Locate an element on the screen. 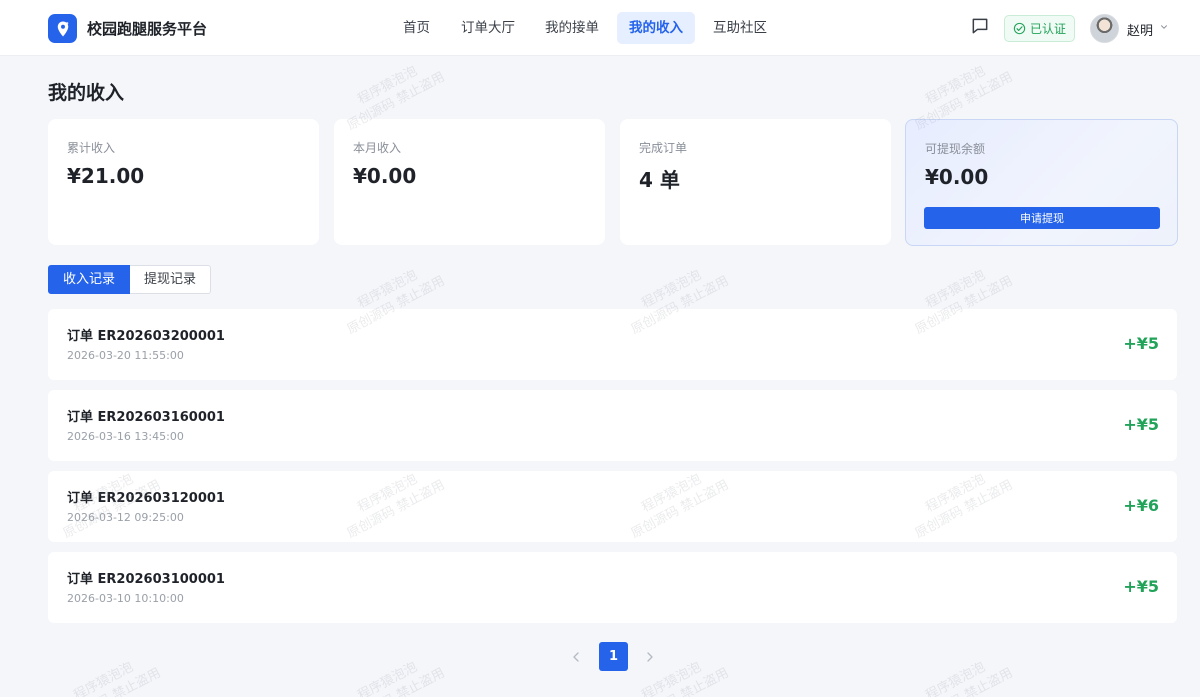 The width and height of the screenshot is (1200, 697). top-navbar: 校园跑腿服务平台 首页 订单大厅 我的接单 我的收入 互助社区 已认证 赵明 is located at coordinates (600, 28).